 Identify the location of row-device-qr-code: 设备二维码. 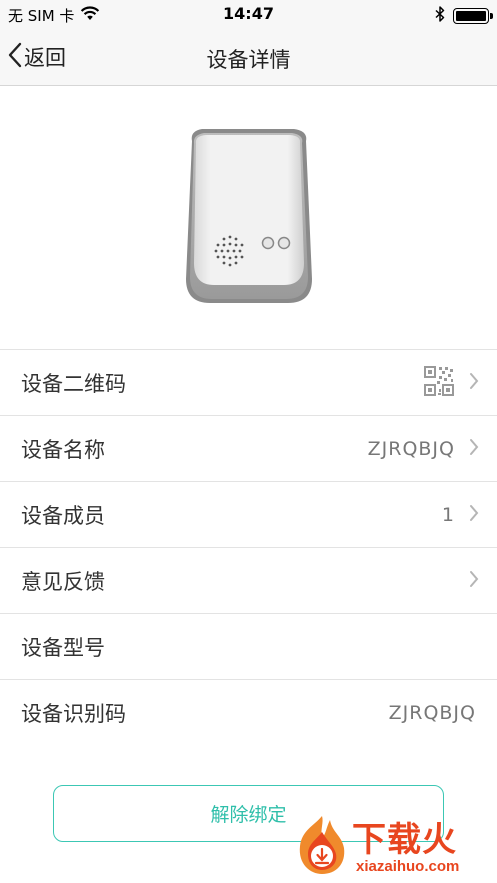
(248, 383).